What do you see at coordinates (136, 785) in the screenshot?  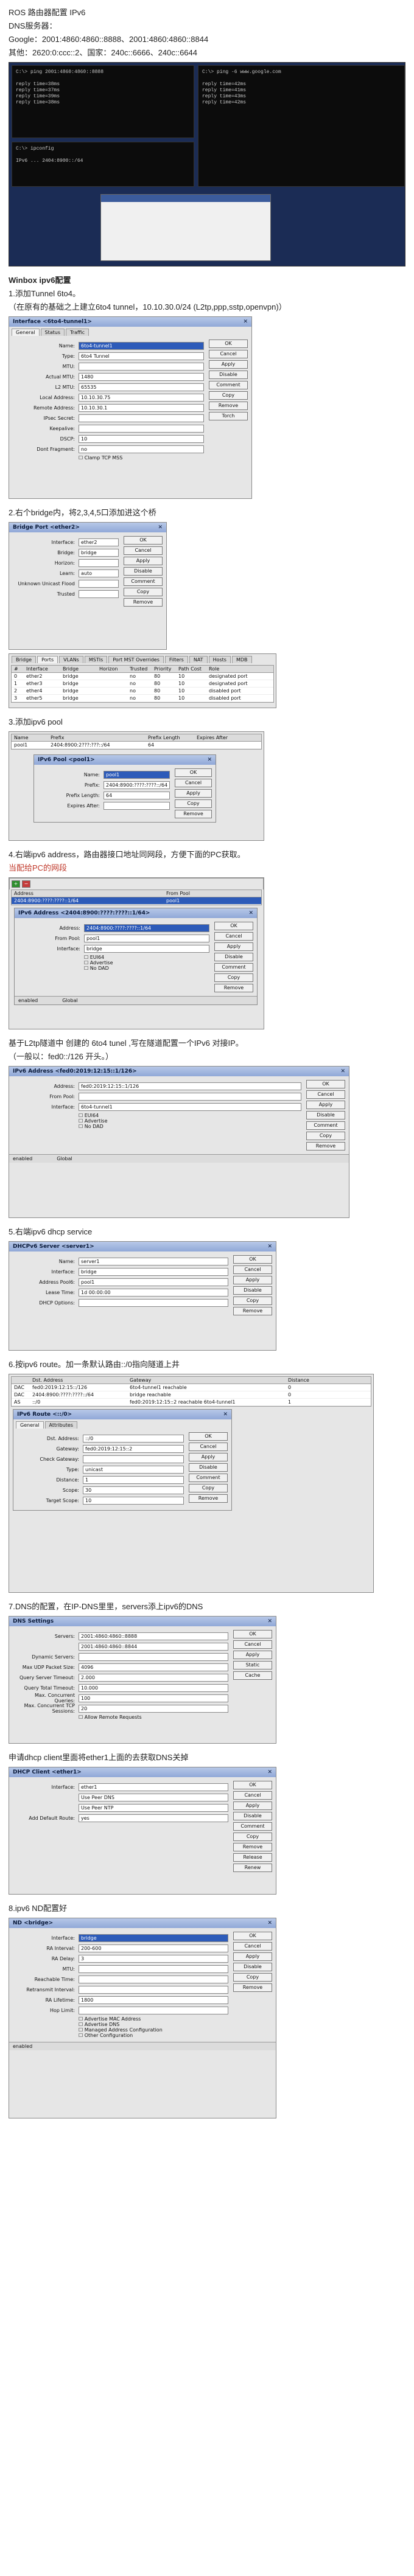 I see `prefix-field: 2404:8900:????:????::/64` at bounding box center [136, 785].